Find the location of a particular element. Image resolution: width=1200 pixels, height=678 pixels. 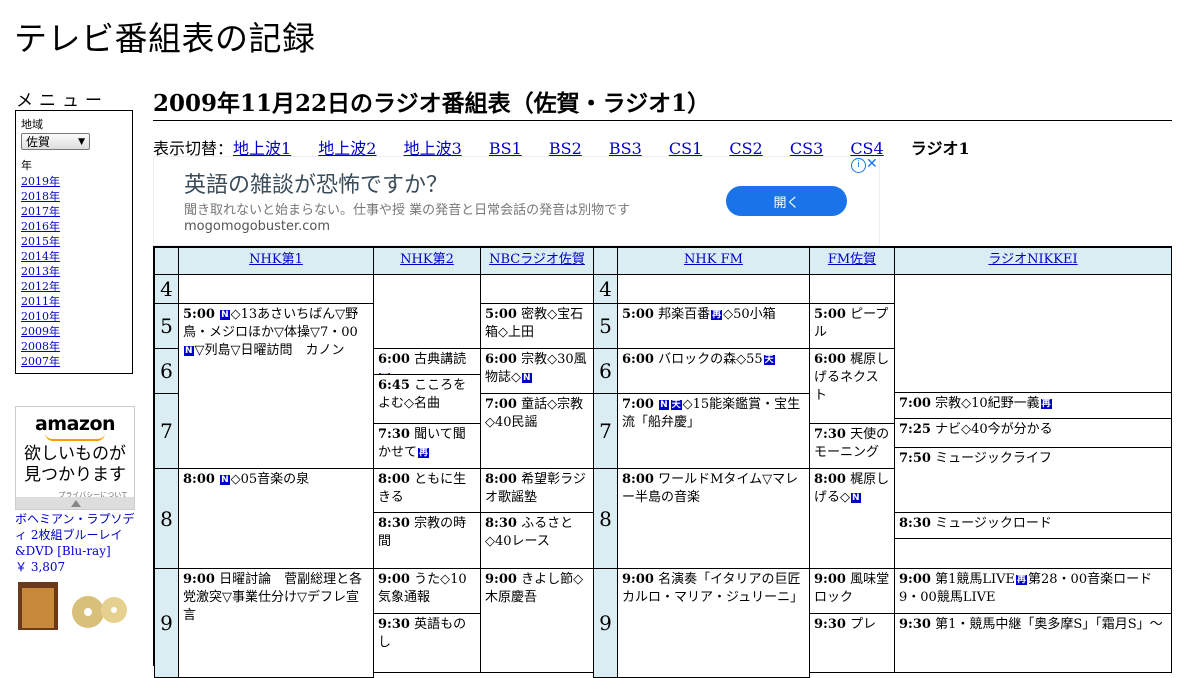

program-text: バロックの森◇55 is located at coordinates (710, 359).